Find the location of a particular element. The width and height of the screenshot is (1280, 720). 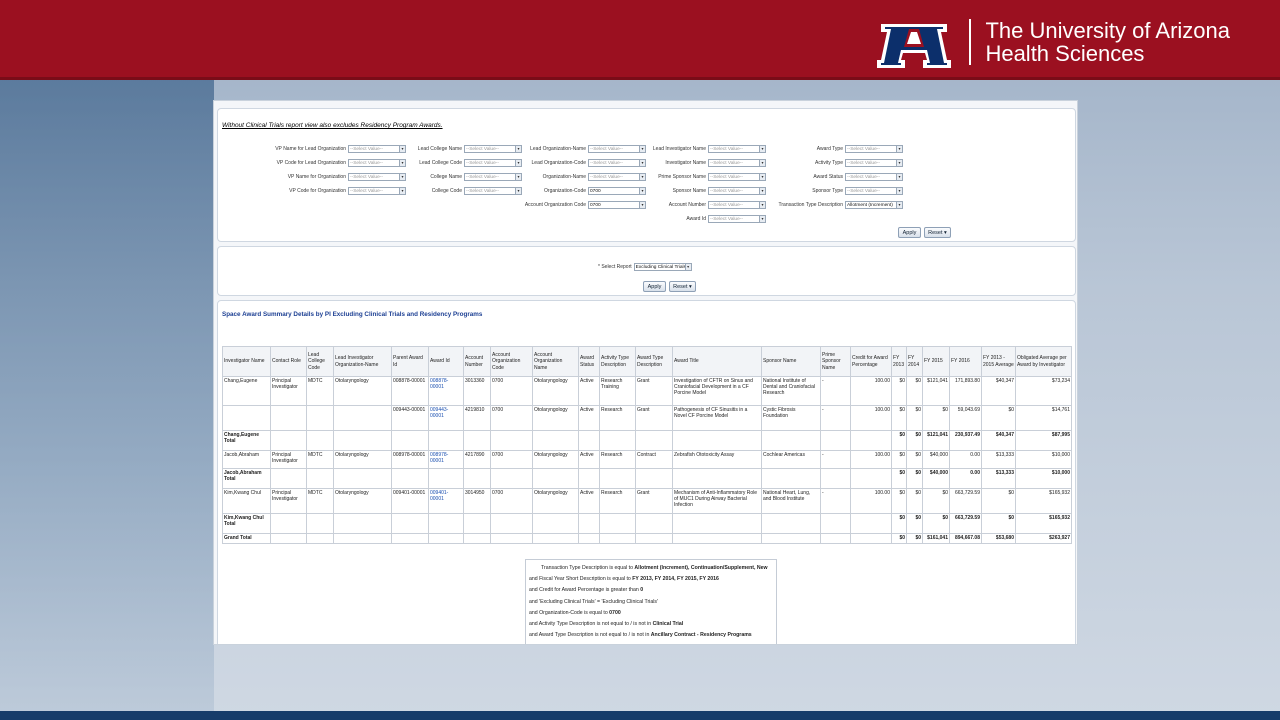

report-apply-button: Apply is located at coordinates (654, 286).